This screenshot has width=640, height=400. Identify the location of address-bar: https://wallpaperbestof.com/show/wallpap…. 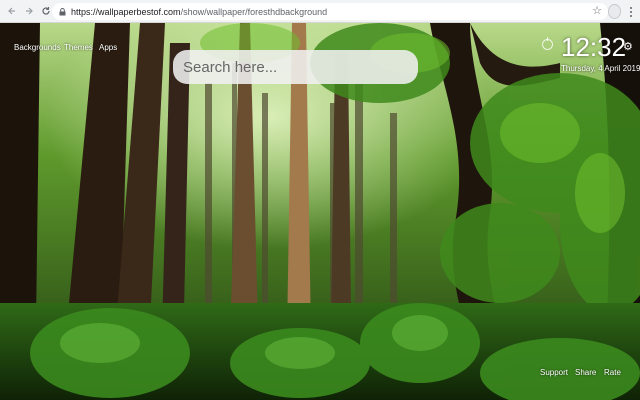
(330, 11).